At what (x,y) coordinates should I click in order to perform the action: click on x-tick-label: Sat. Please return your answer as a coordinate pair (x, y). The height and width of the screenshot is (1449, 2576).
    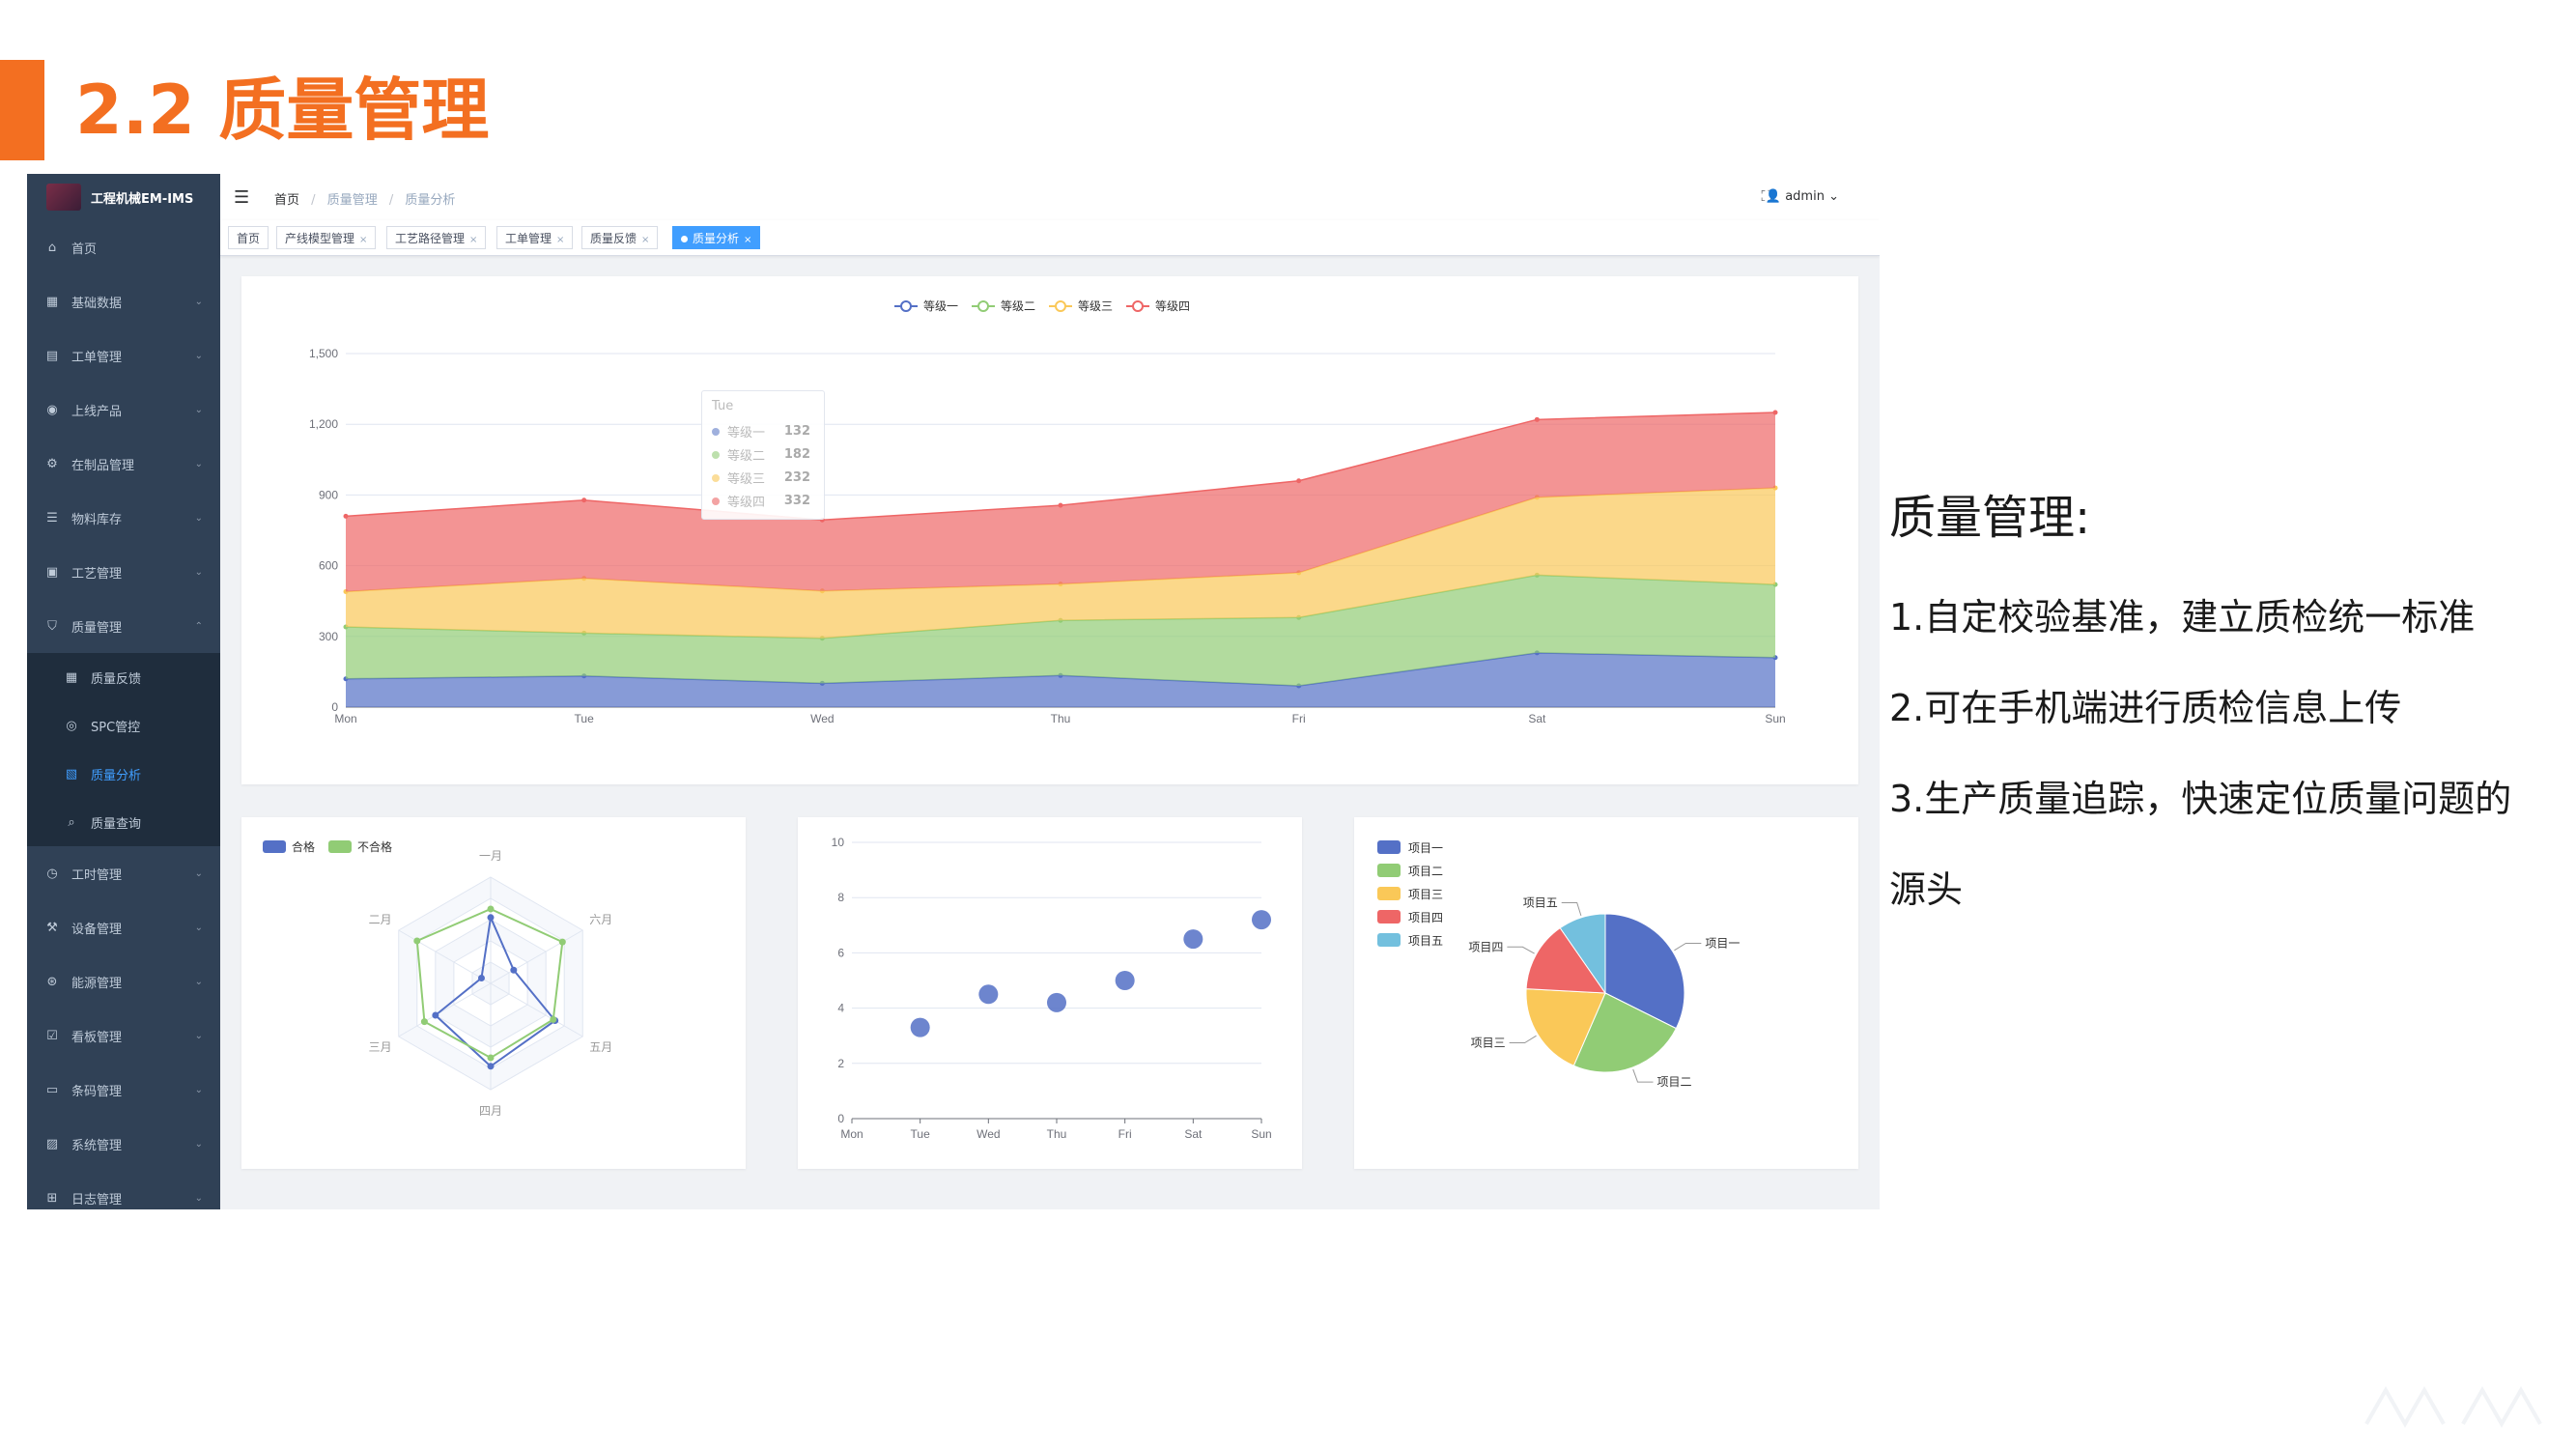
    Looking at the image, I should click on (1193, 1134).